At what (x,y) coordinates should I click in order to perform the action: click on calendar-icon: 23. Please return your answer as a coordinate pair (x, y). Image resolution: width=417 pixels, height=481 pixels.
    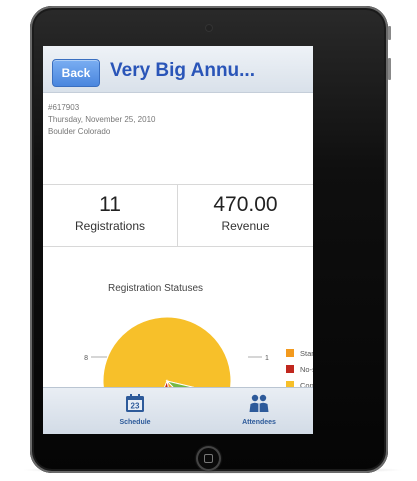
    Looking at the image, I should click on (135, 403).